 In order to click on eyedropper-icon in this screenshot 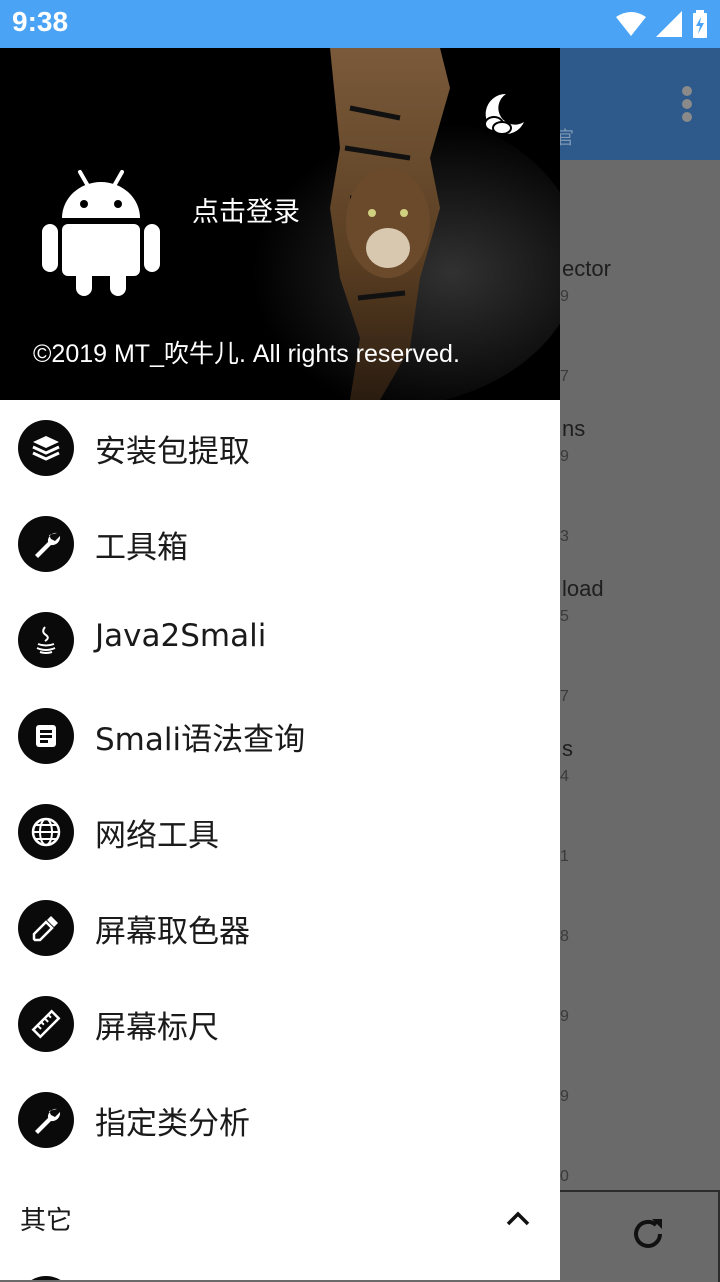, I will do `click(46, 928)`.